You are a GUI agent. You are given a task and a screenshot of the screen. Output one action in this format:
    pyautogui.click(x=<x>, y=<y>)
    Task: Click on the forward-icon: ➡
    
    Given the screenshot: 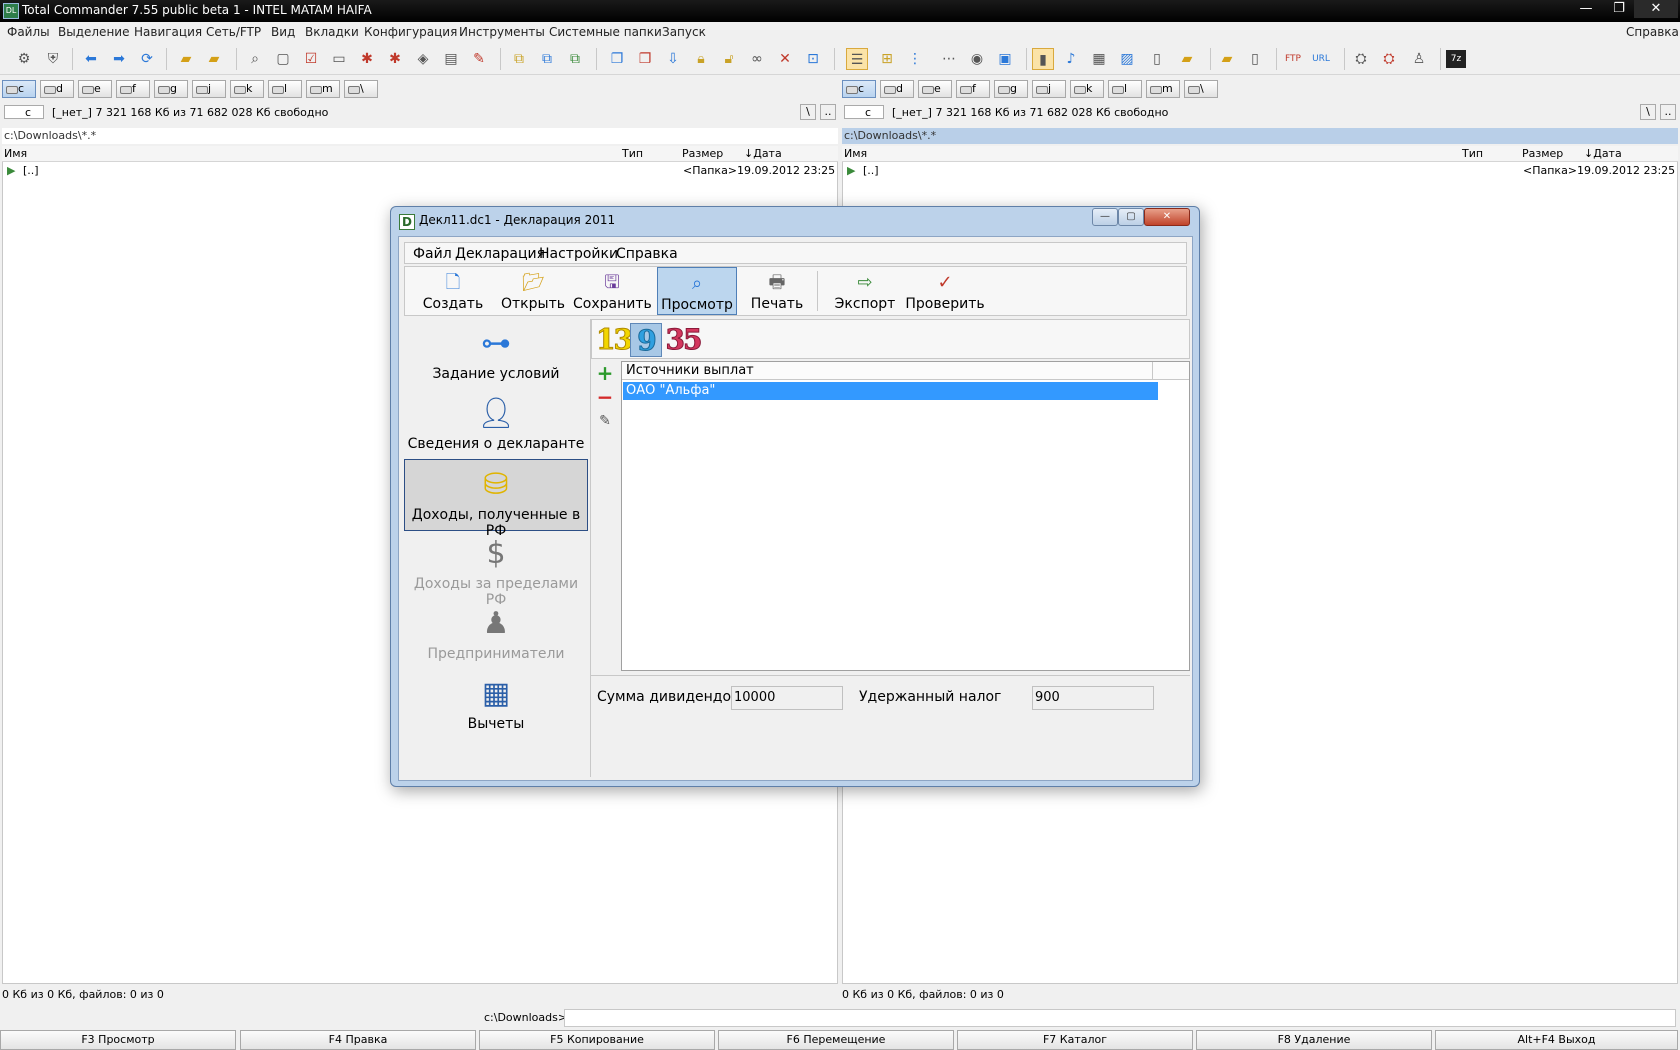 What is the action you would take?
    pyautogui.click(x=119, y=59)
    